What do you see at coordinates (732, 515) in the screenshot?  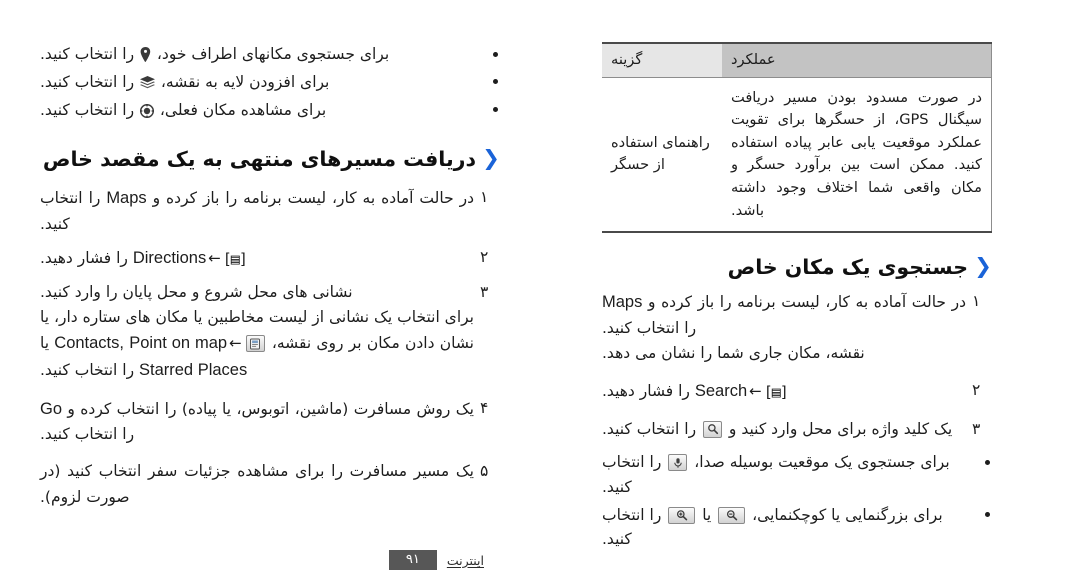 I see `zoom-out-chip-icon` at bounding box center [732, 515].